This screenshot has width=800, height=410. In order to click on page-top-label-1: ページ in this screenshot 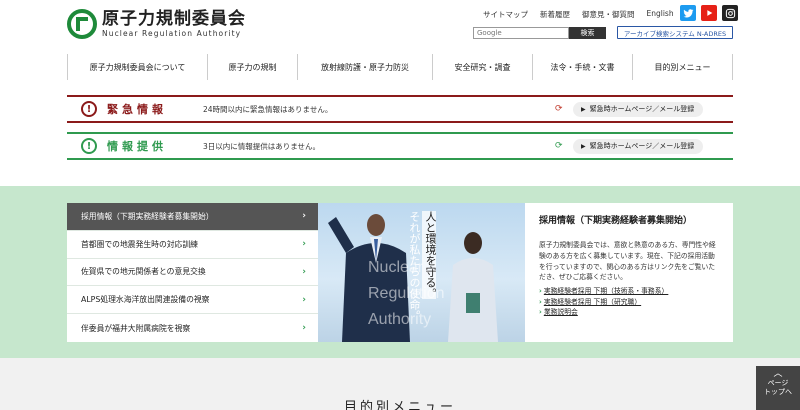, I will do `click(778, 383)`.